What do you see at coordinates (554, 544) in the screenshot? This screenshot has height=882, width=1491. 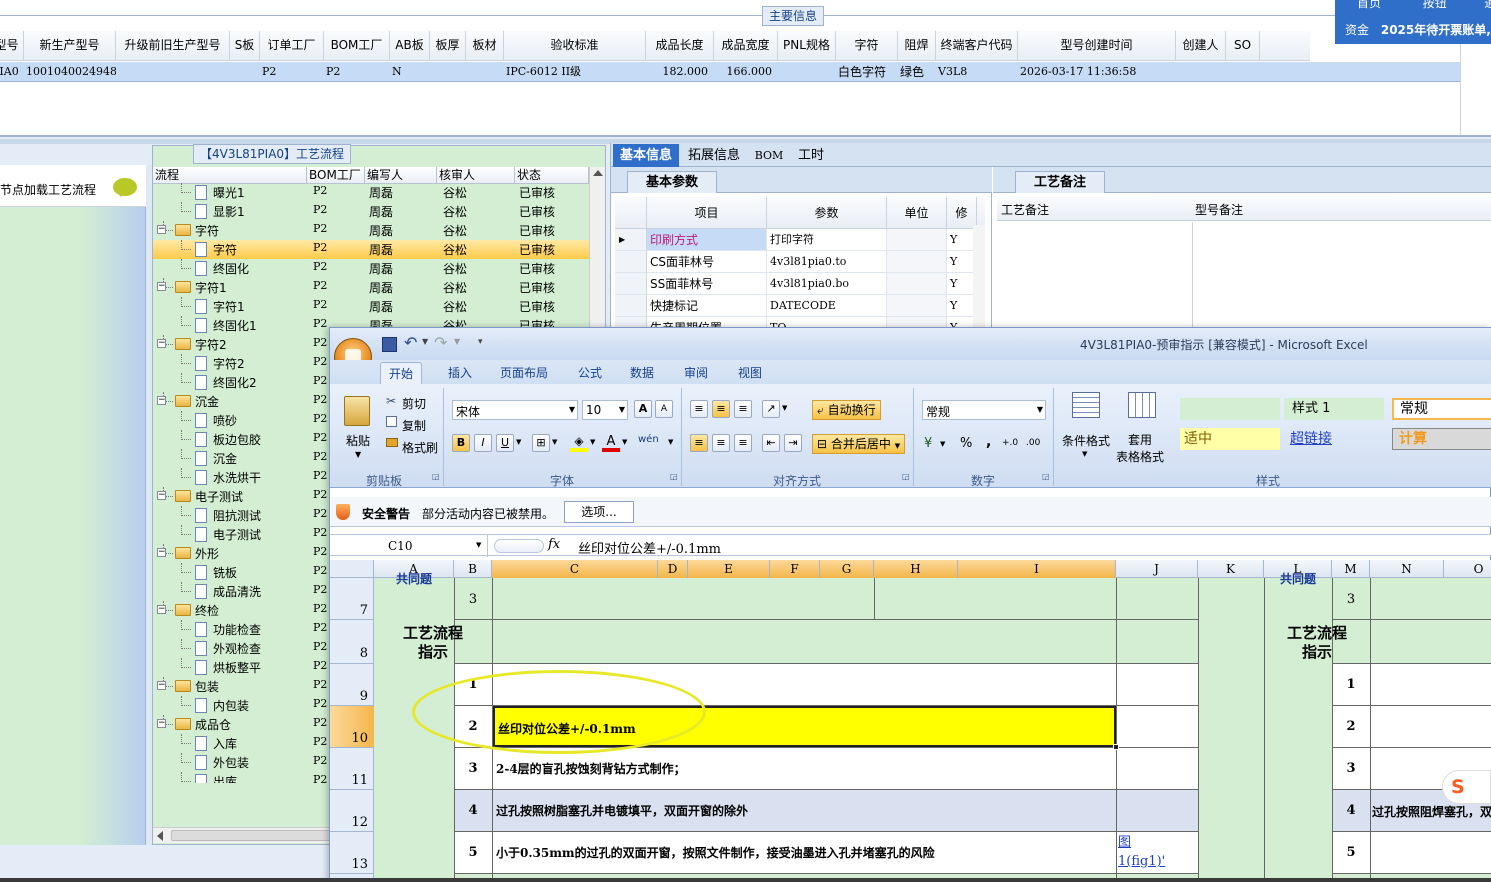 I see `insert-function-icon: fx` at bounding box center [554, 544].